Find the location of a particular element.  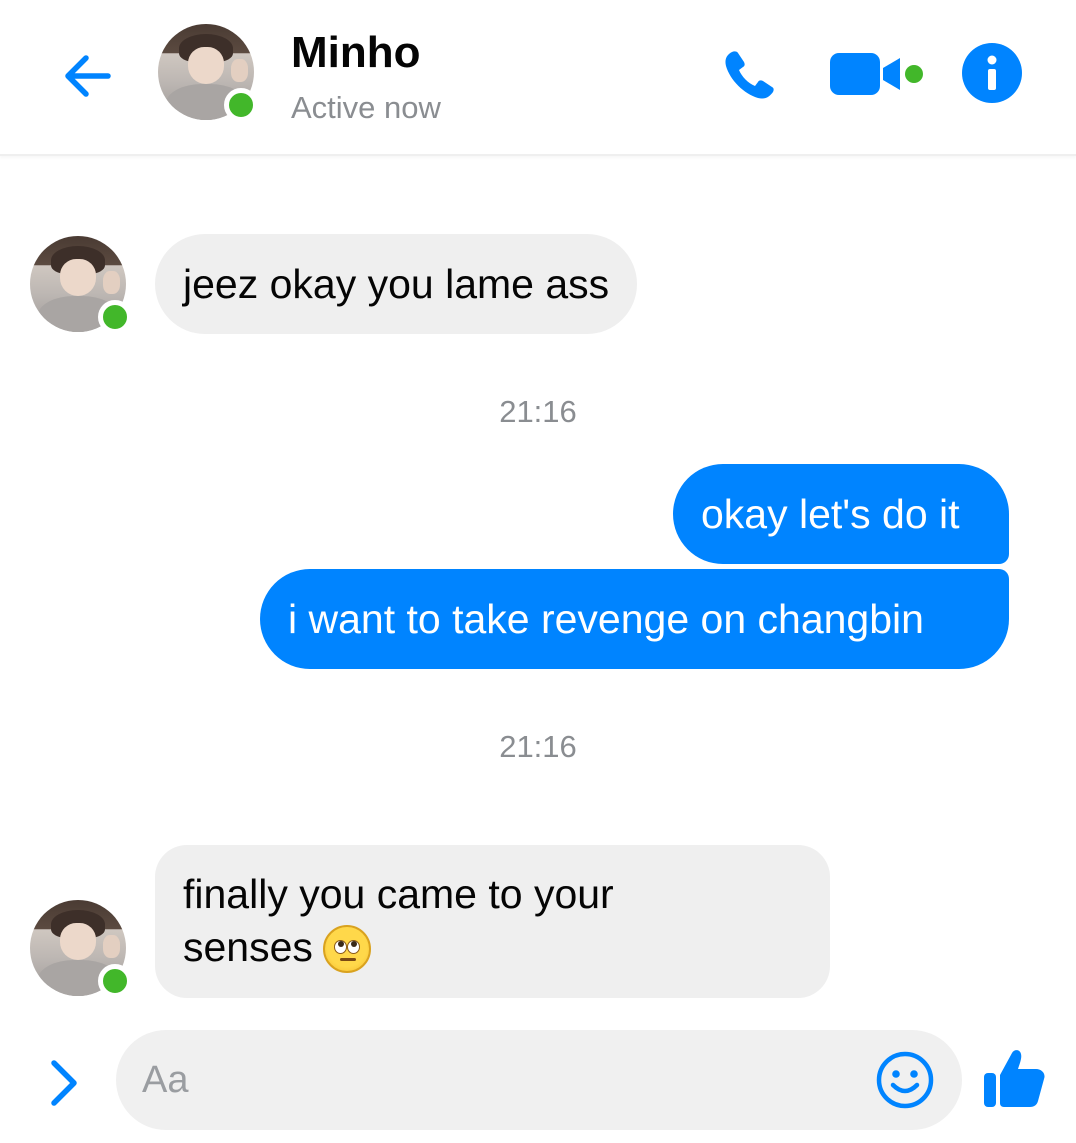

like-button is located at coordinates (1015, 1078).